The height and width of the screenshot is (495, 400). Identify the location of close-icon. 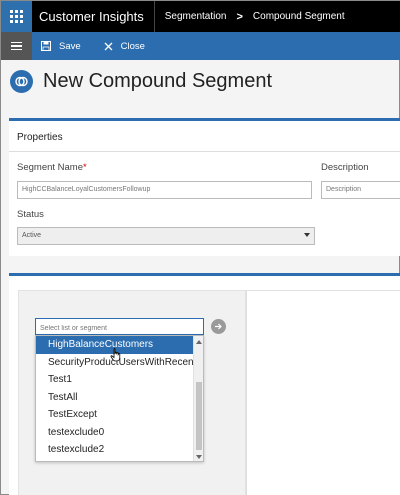
(108, 46).